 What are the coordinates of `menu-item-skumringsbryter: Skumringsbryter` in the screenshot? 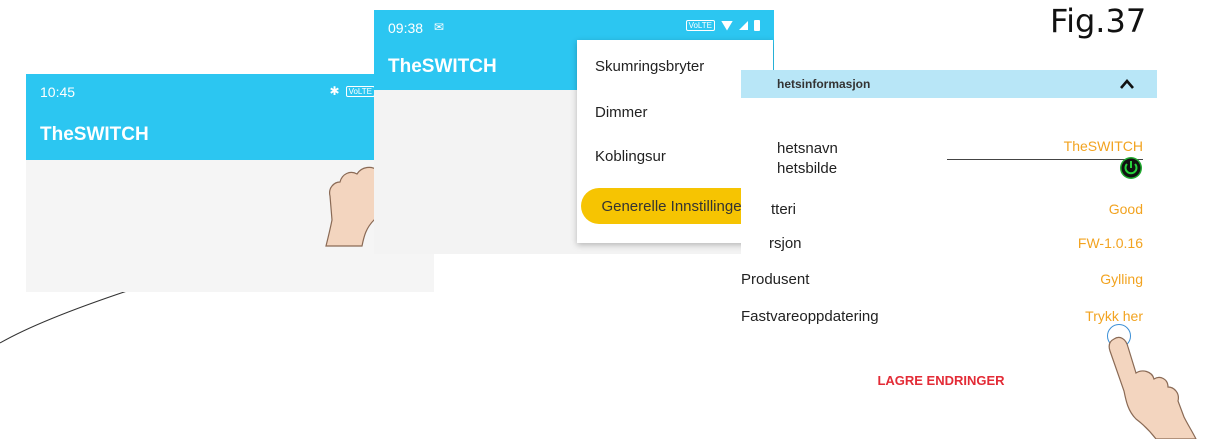 It's located at (649, 66).